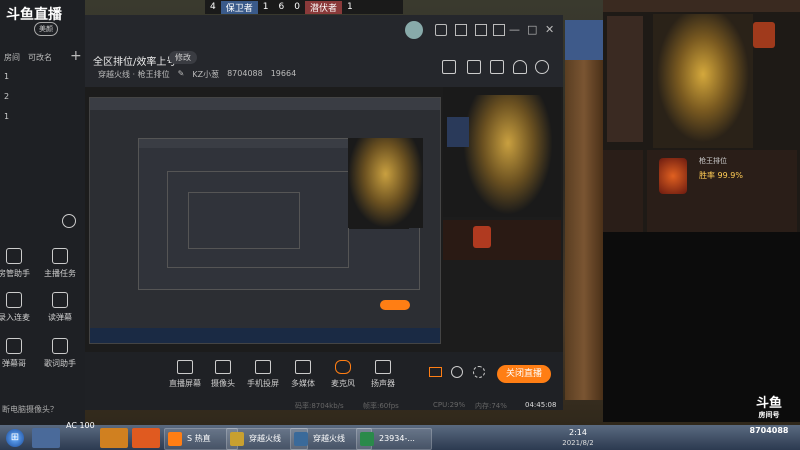 This screenshot has width=800, height=450. What do you see at coordinates (60, 317) in the screenshot?
I see `button-label: 读弹幕` at bounding box center [60, 317].